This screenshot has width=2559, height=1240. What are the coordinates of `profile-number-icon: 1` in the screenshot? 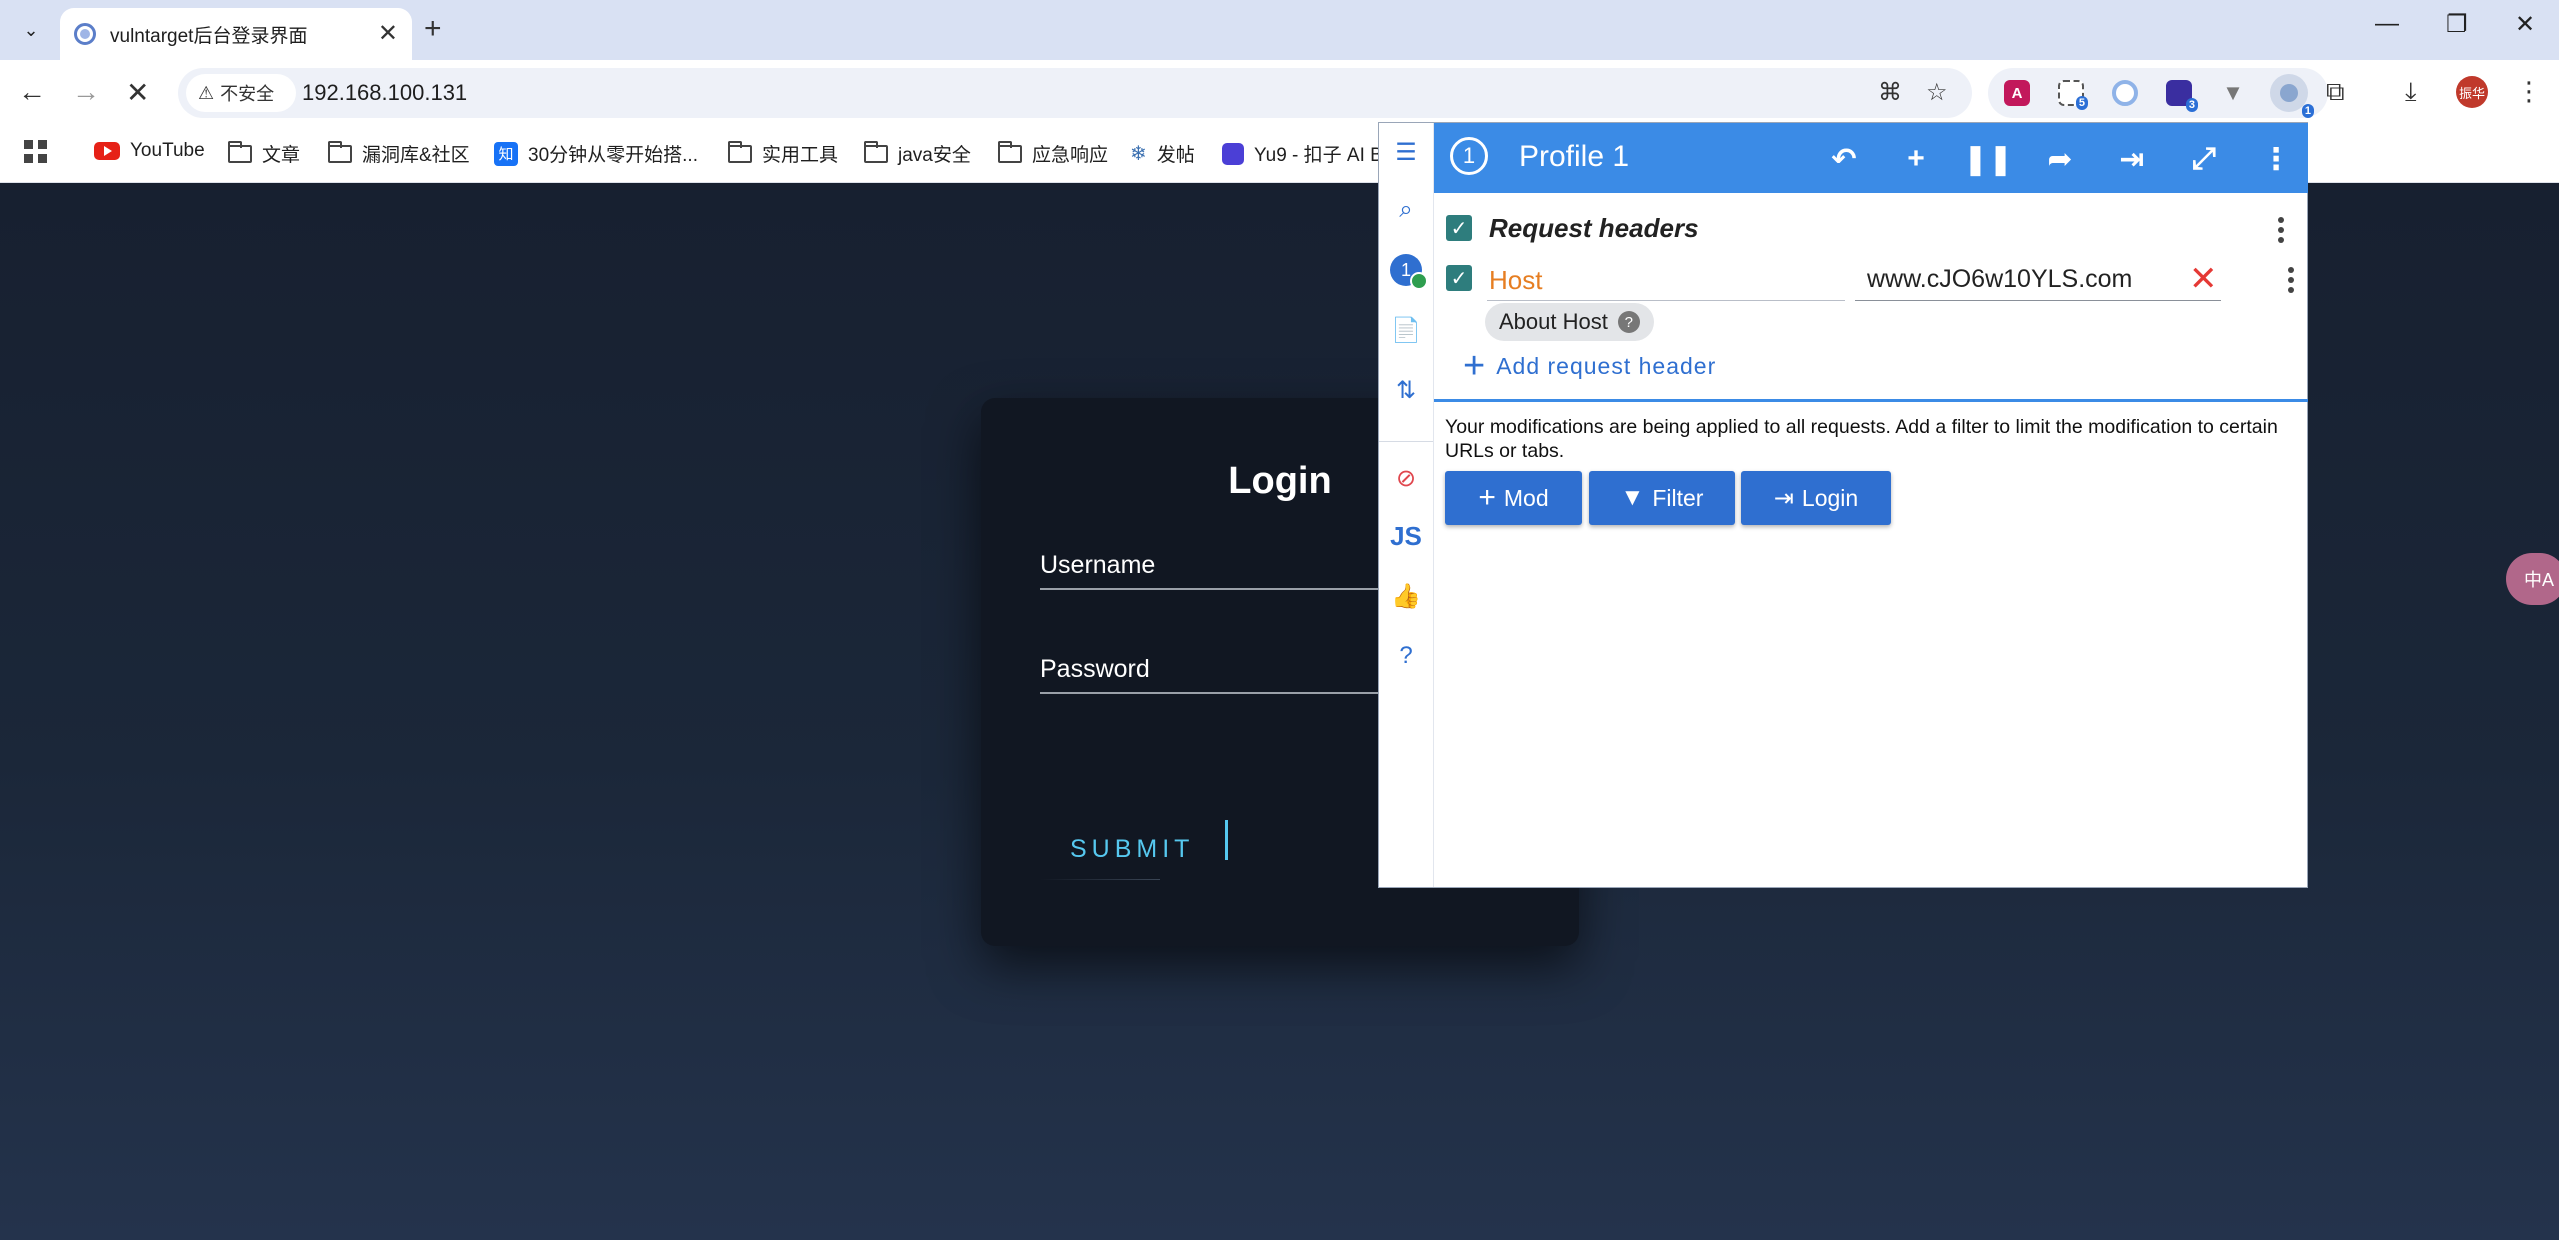 It's located at (1469, 156).